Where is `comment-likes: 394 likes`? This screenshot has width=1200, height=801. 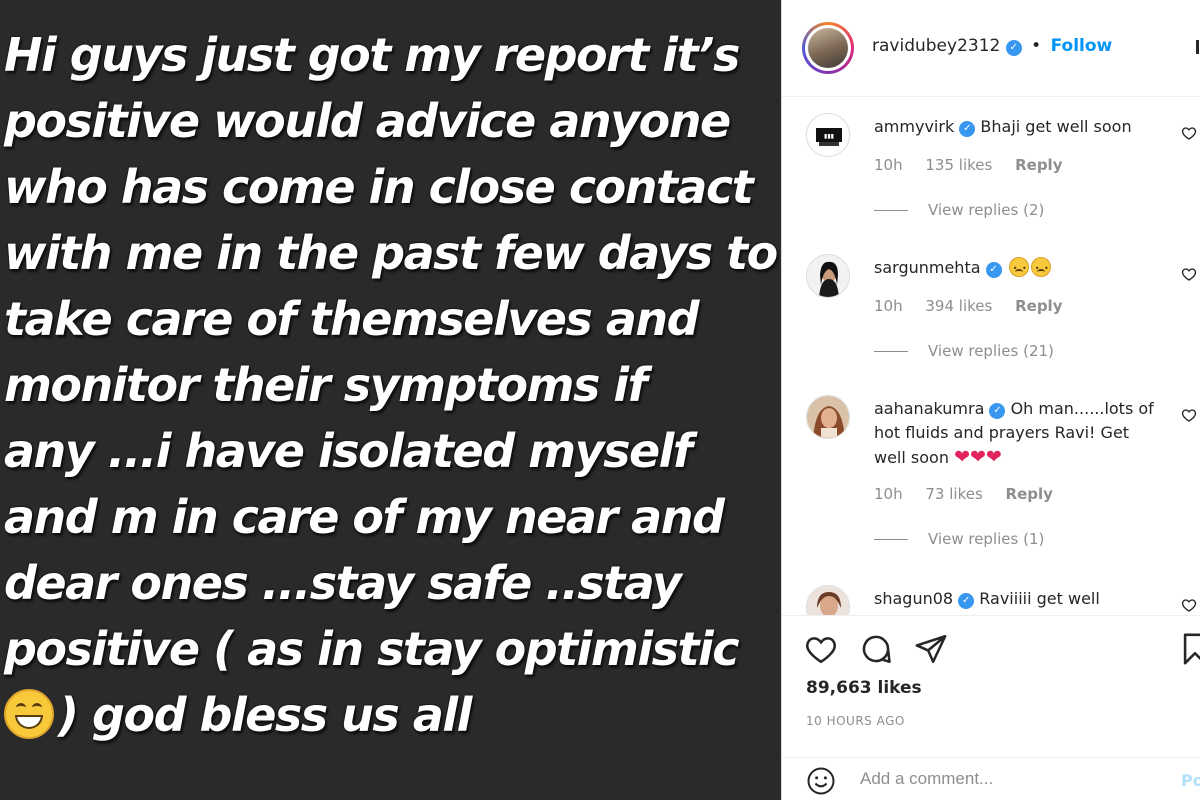
comment-likes: 394 likes is located at coordinates (958, 306).